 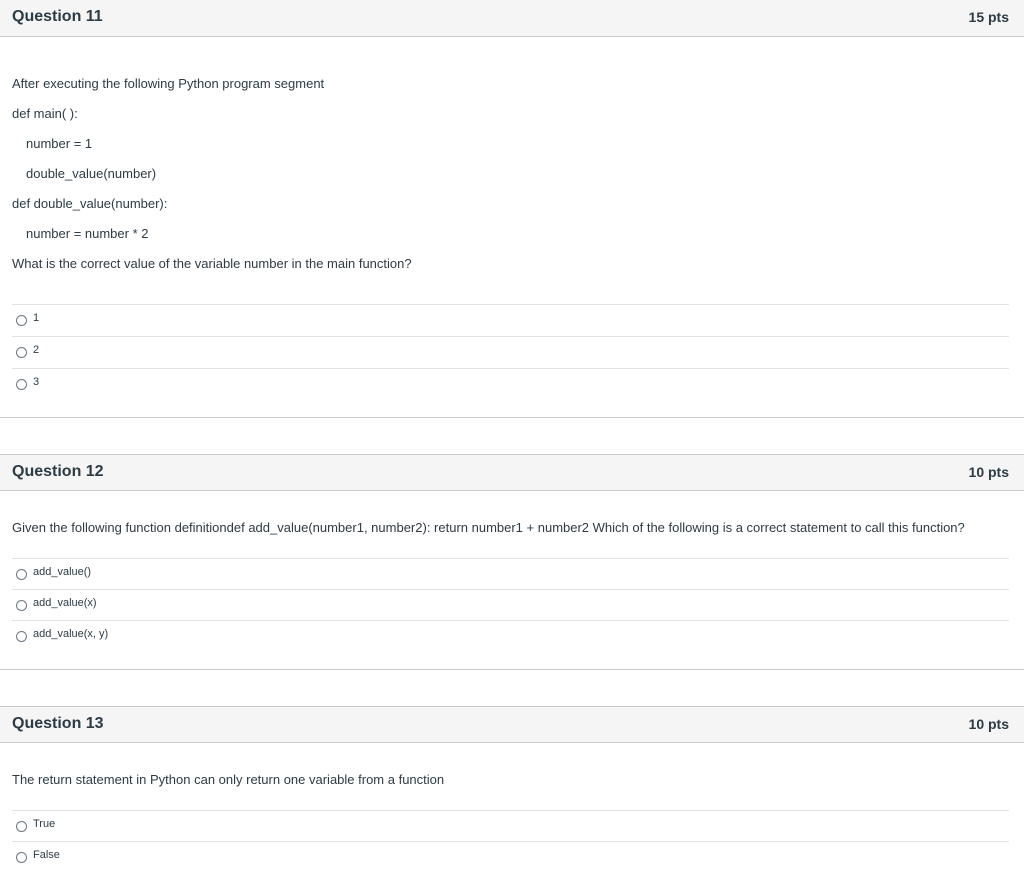 I want to click on question-header: Question 11 15 pts, so click(x=512, y=18).